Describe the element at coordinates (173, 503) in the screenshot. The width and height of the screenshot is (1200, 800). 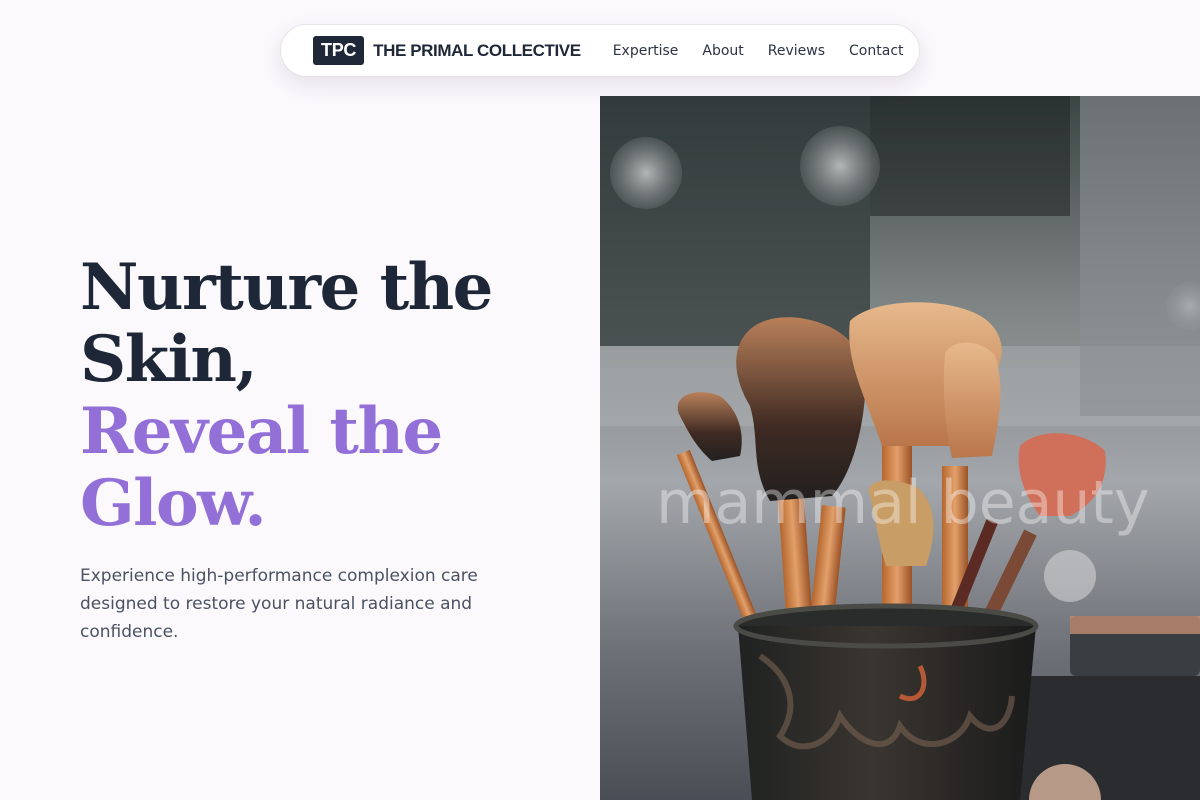
I see `headline-accent-line-2: Glow.` at that location.